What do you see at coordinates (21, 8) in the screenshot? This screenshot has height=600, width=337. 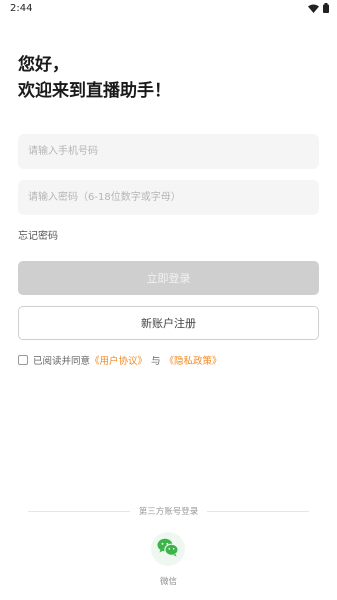 I see `status-time: 2:44` at bounding box center [21, 8].